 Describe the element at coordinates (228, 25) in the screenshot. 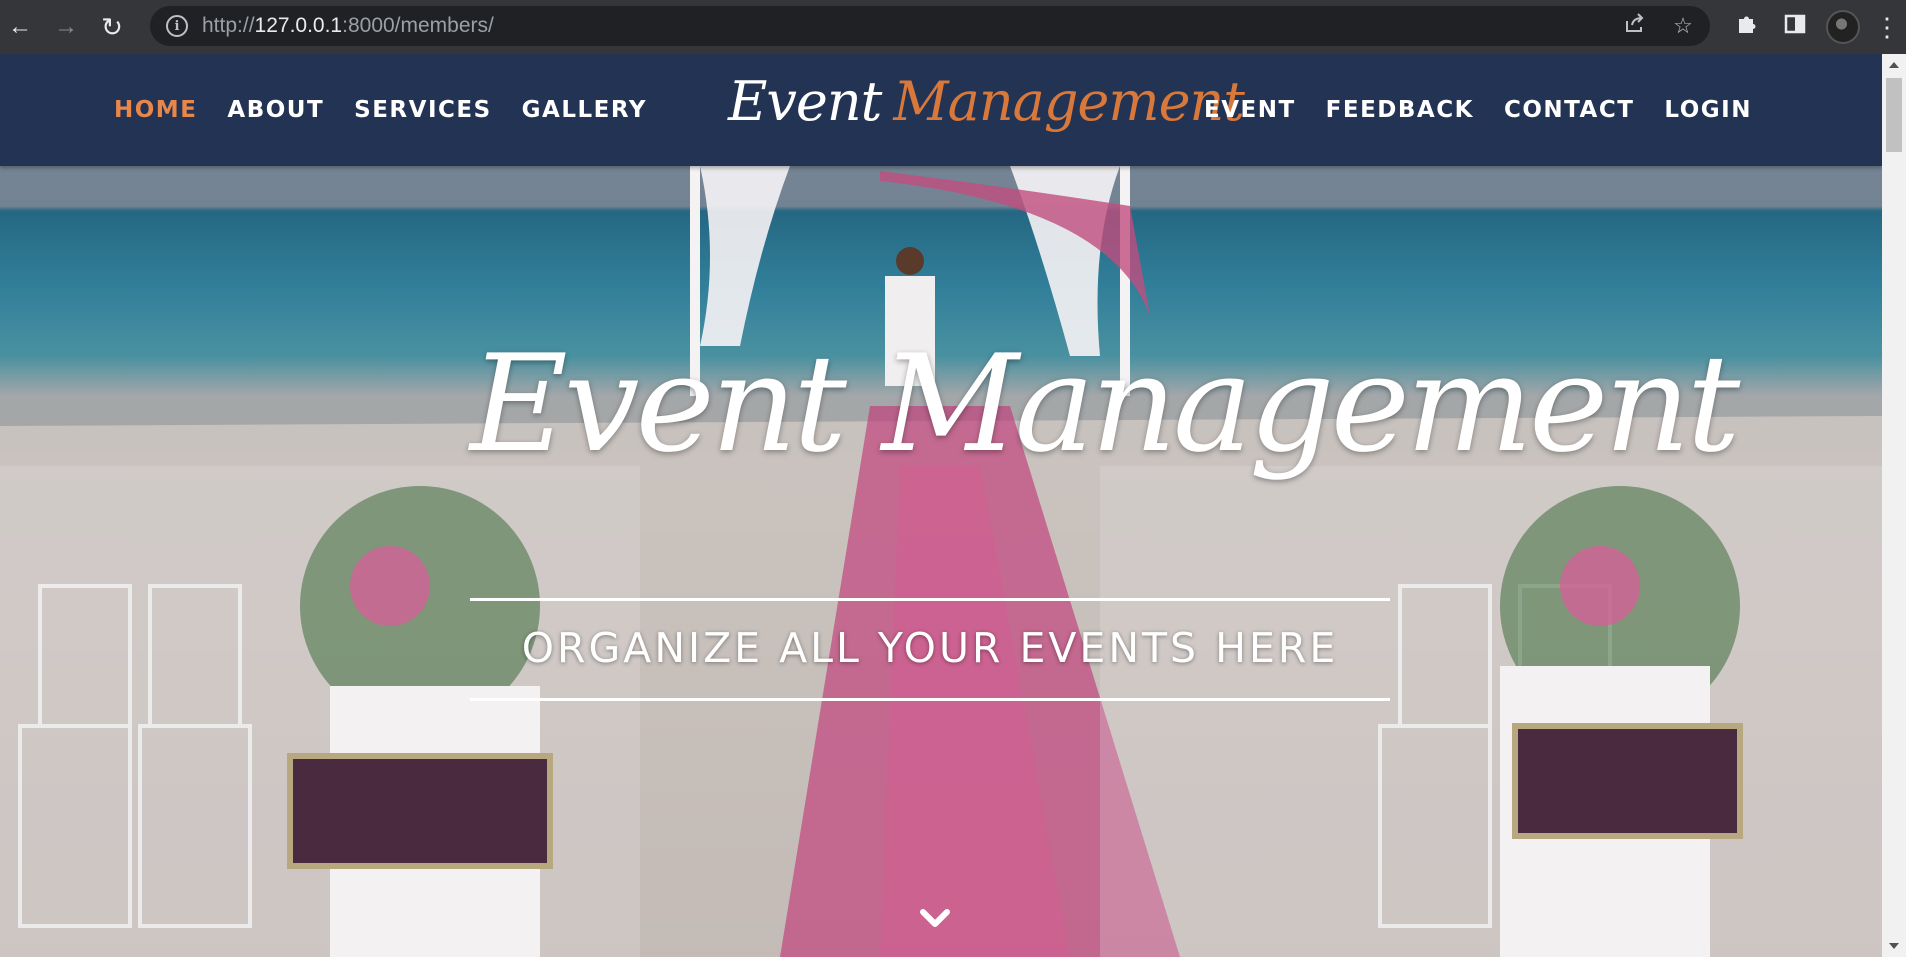

I see `url-scheme: http://` at that location.